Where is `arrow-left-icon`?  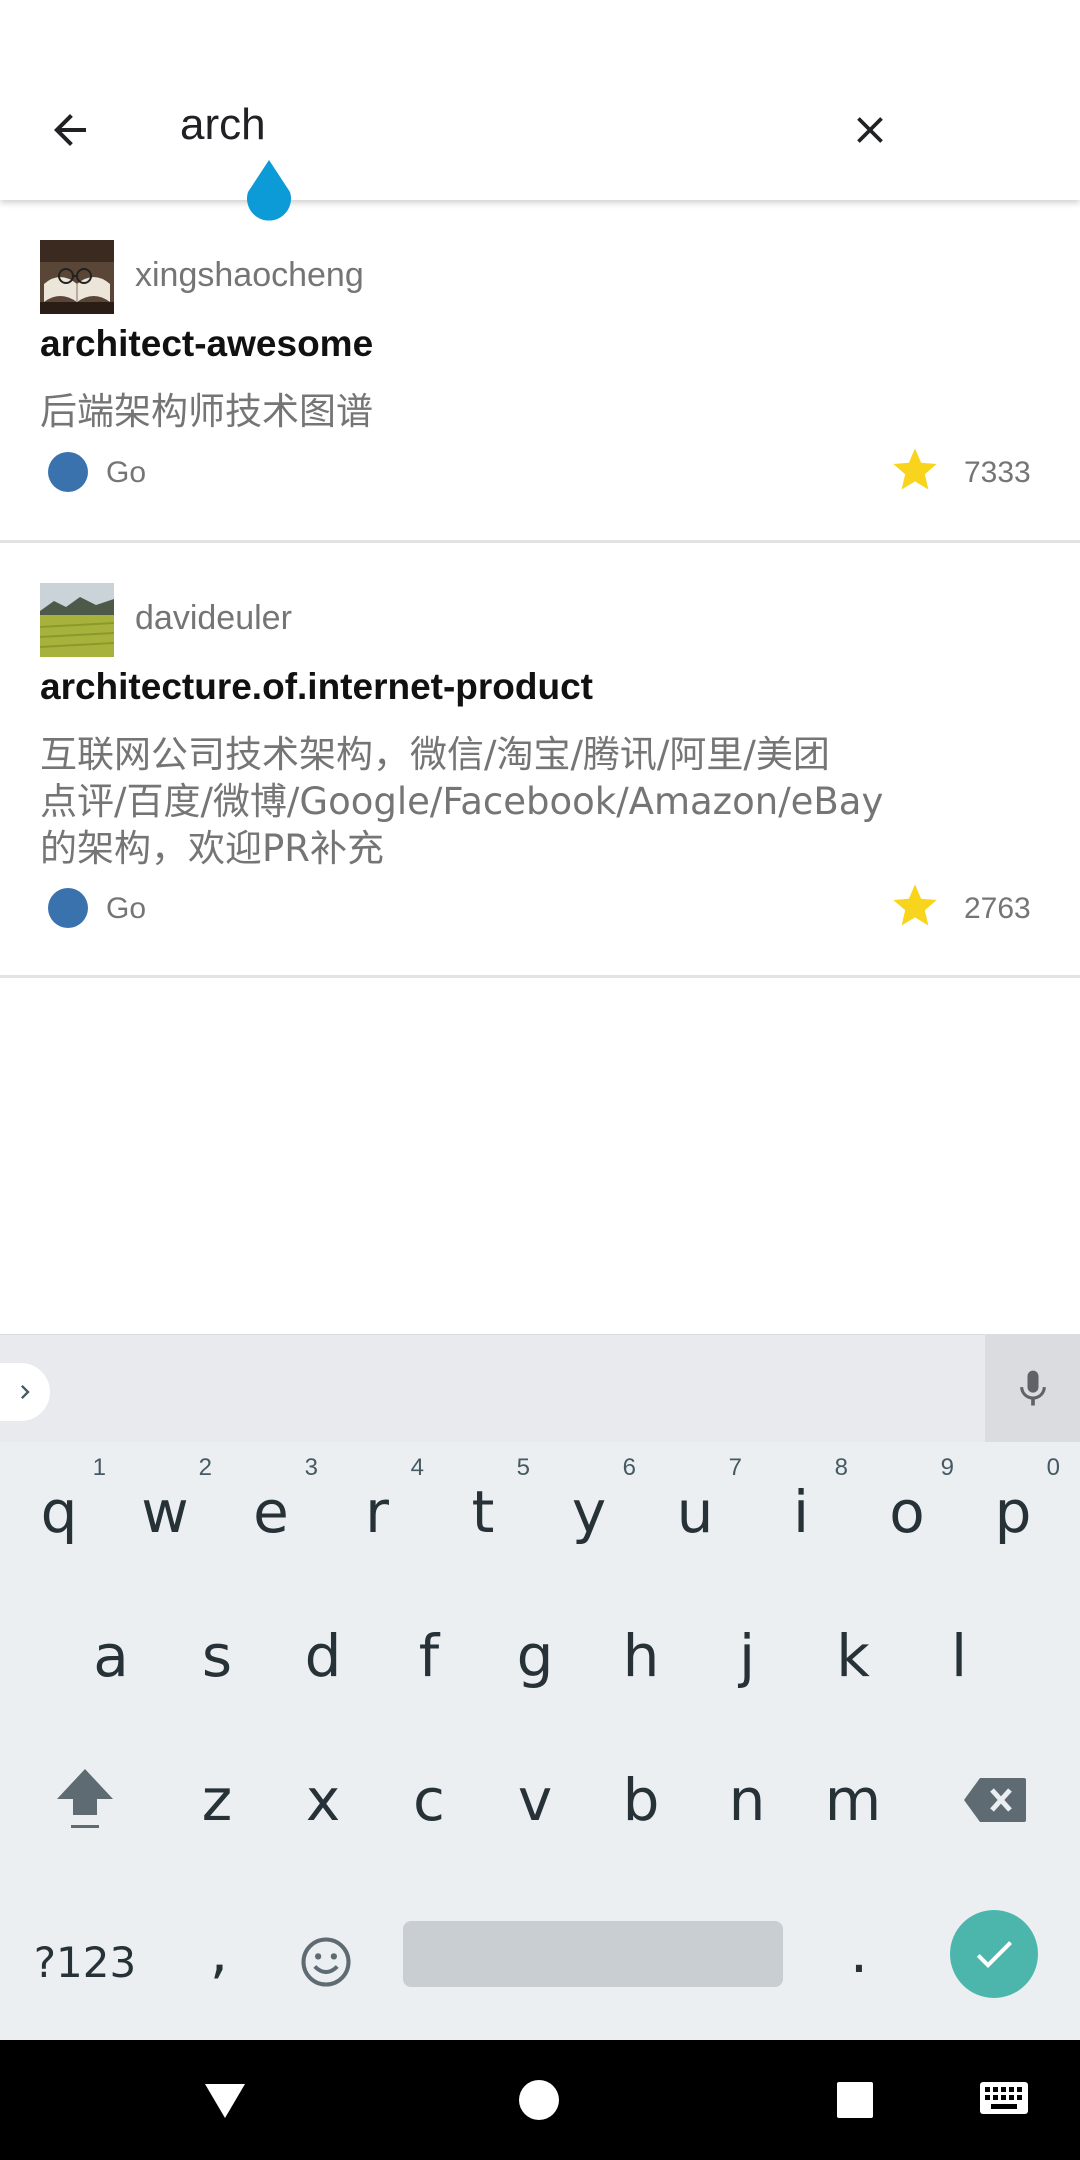 arrow-left-icon is located at coordinates (70, 130).